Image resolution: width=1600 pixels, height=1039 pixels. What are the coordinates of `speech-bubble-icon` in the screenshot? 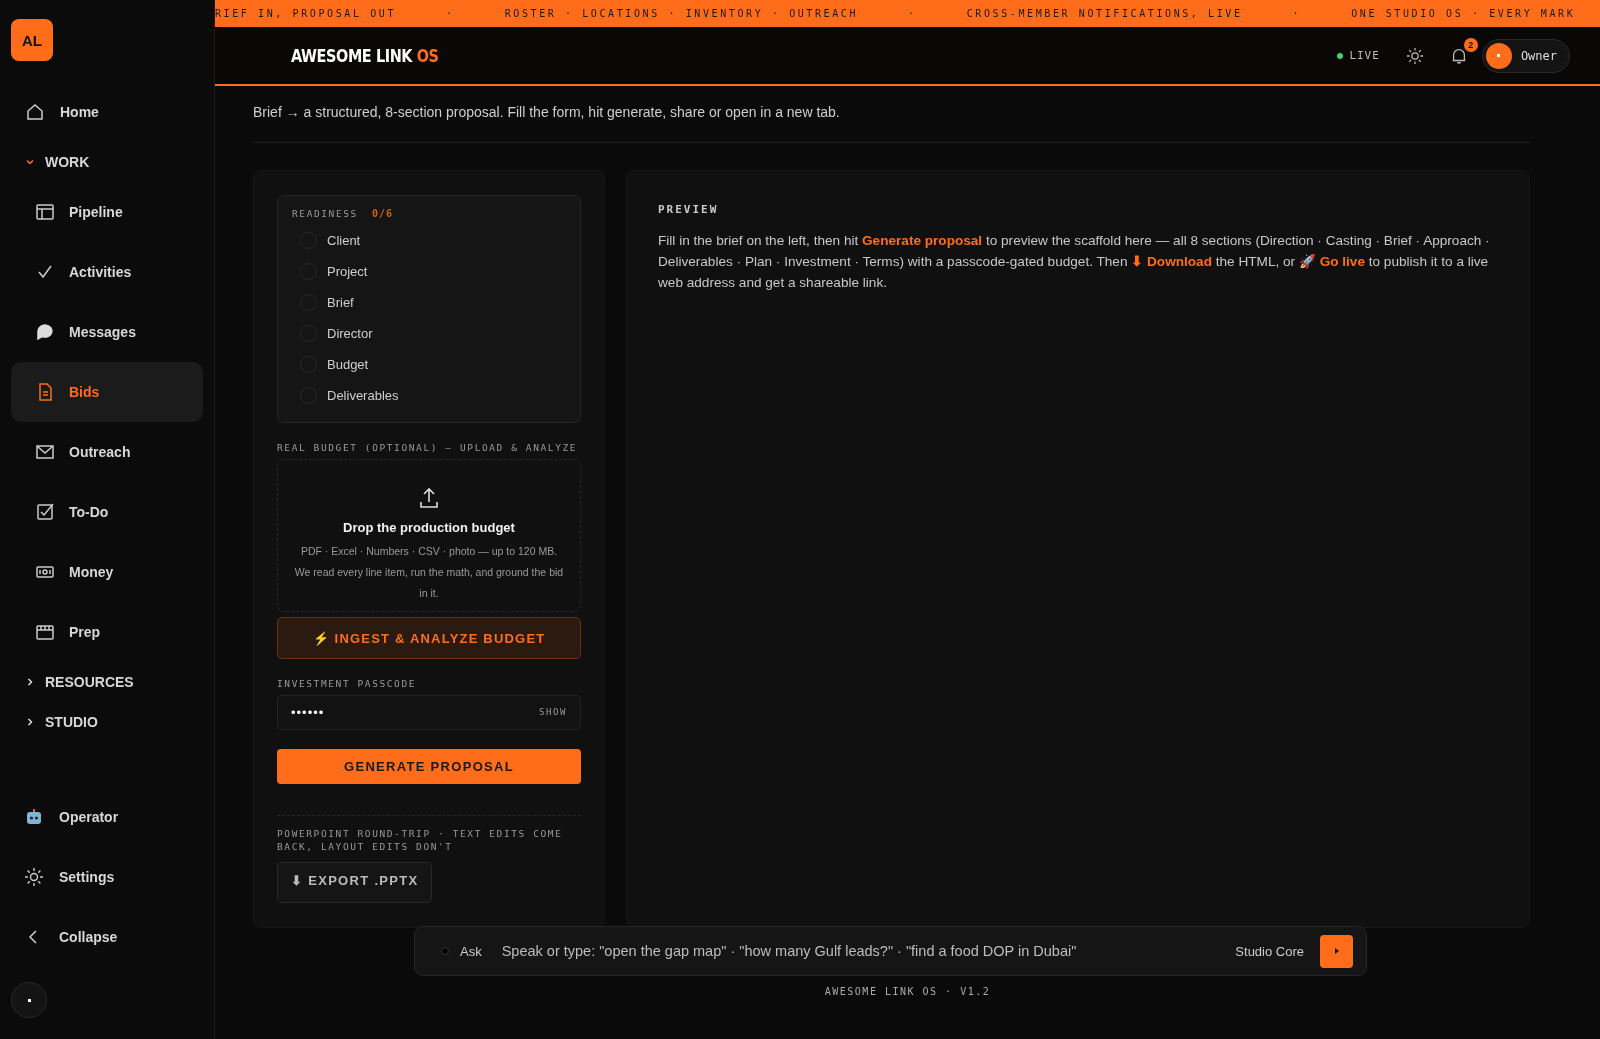 It's located at (45, 332).